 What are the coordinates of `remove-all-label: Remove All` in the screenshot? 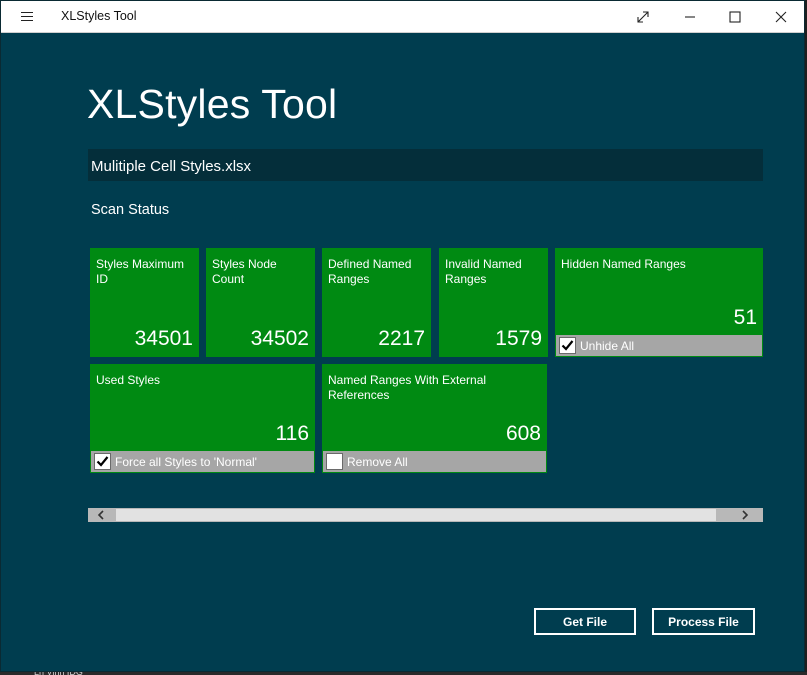 It's located at (377, 462).